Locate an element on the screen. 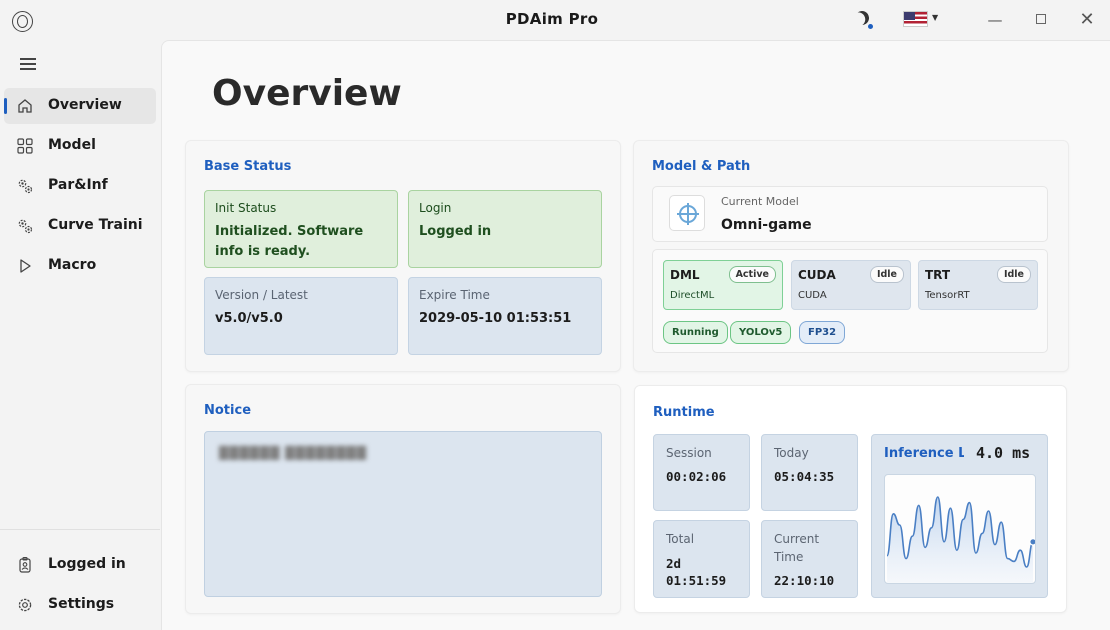 This screenshot has width=1110, height=630. home-icon is located at coordinates (25, 106).